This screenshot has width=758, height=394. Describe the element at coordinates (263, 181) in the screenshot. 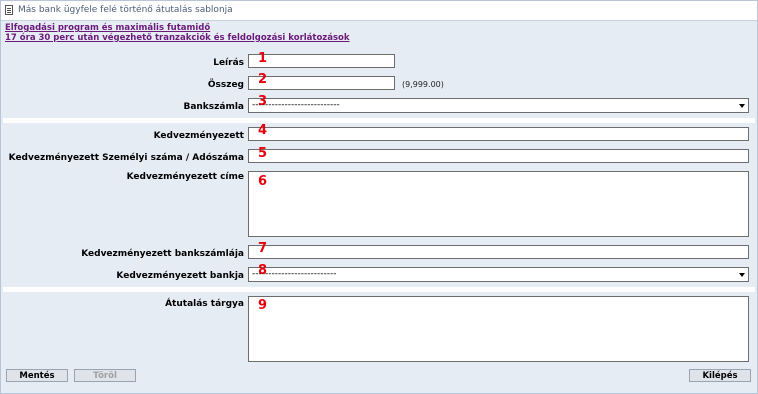

I see `field-number-6: 6` at that location.